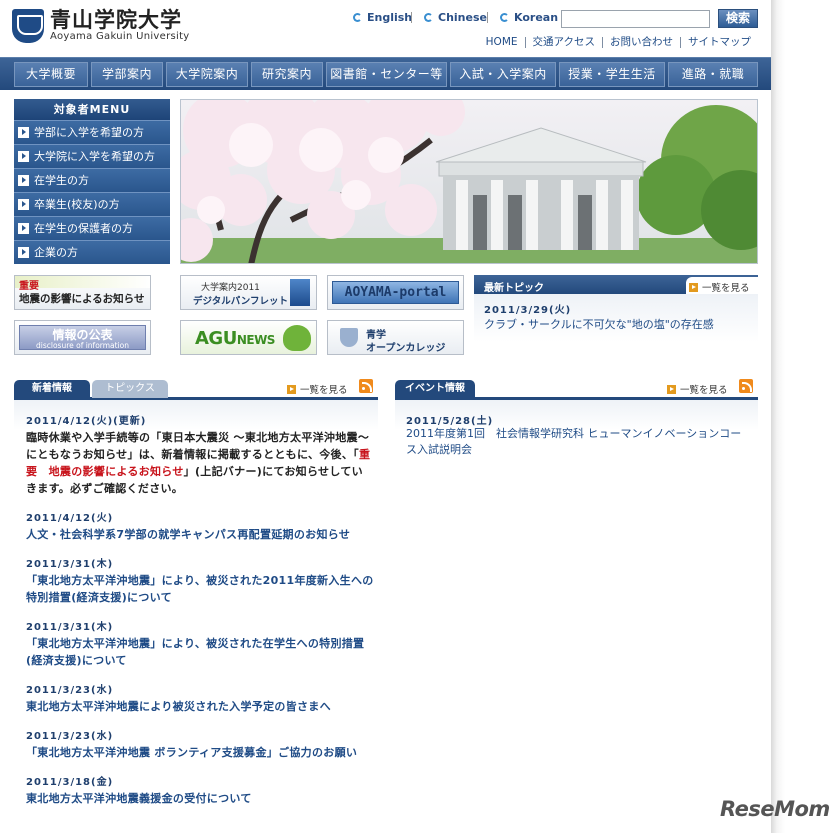  Describe the element at coordinates (455, 17) in the screenshot. I see `lang-chinese-link: Chinese` at that location.